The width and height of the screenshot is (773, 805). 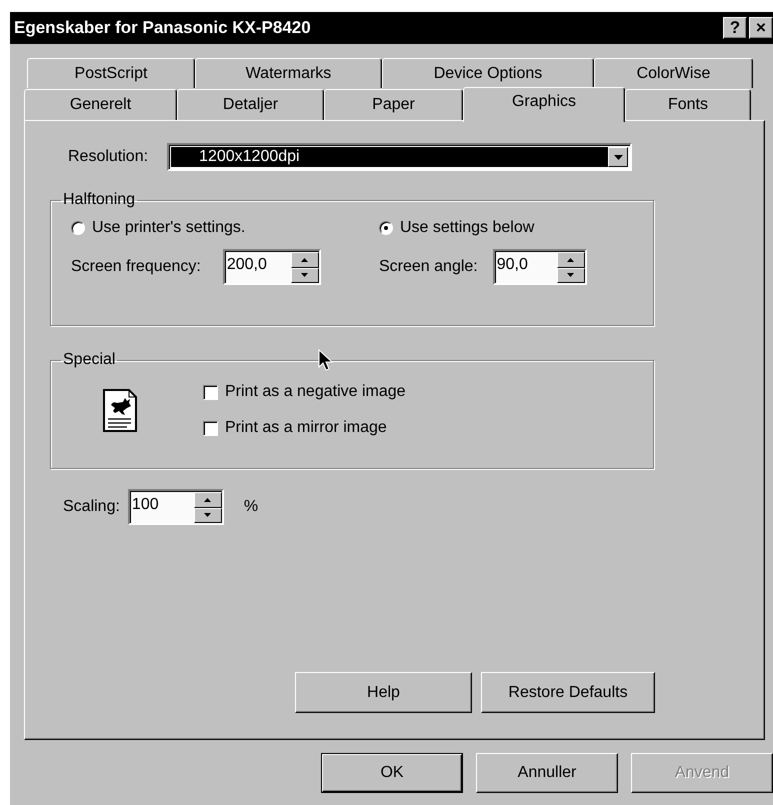 What do you see at coordinates (162, 28) in the screenshot?
I see `window-title: Egenskaber for Panasonic KX-P8420` at bounding box center [162, 28].